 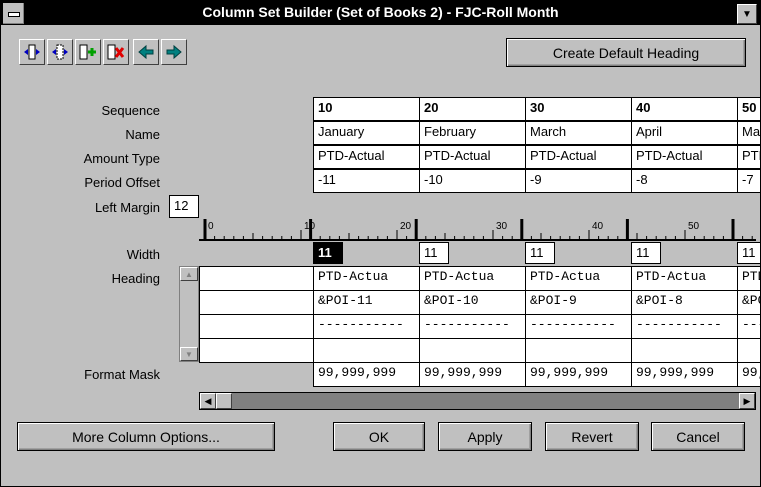 I want to click on delete-column-button, so click(x=116, y=52).